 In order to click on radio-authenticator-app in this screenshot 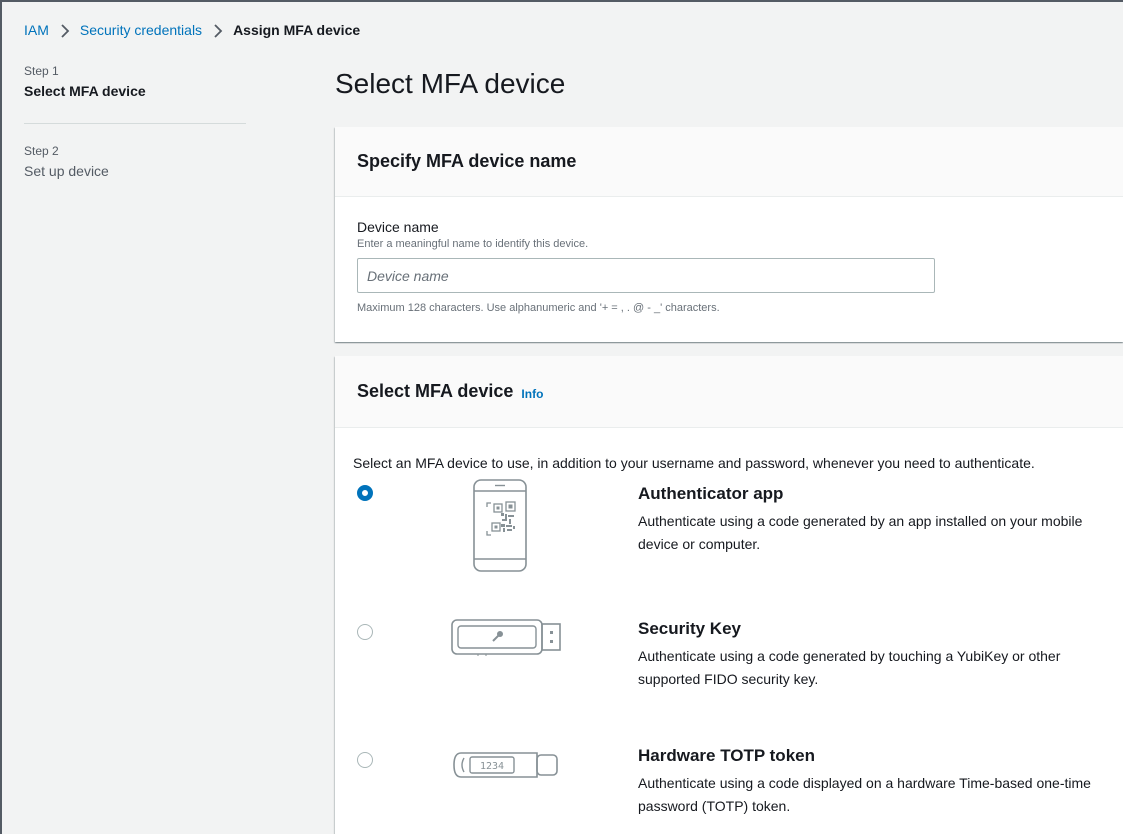, I will do `click(365, 493)`.